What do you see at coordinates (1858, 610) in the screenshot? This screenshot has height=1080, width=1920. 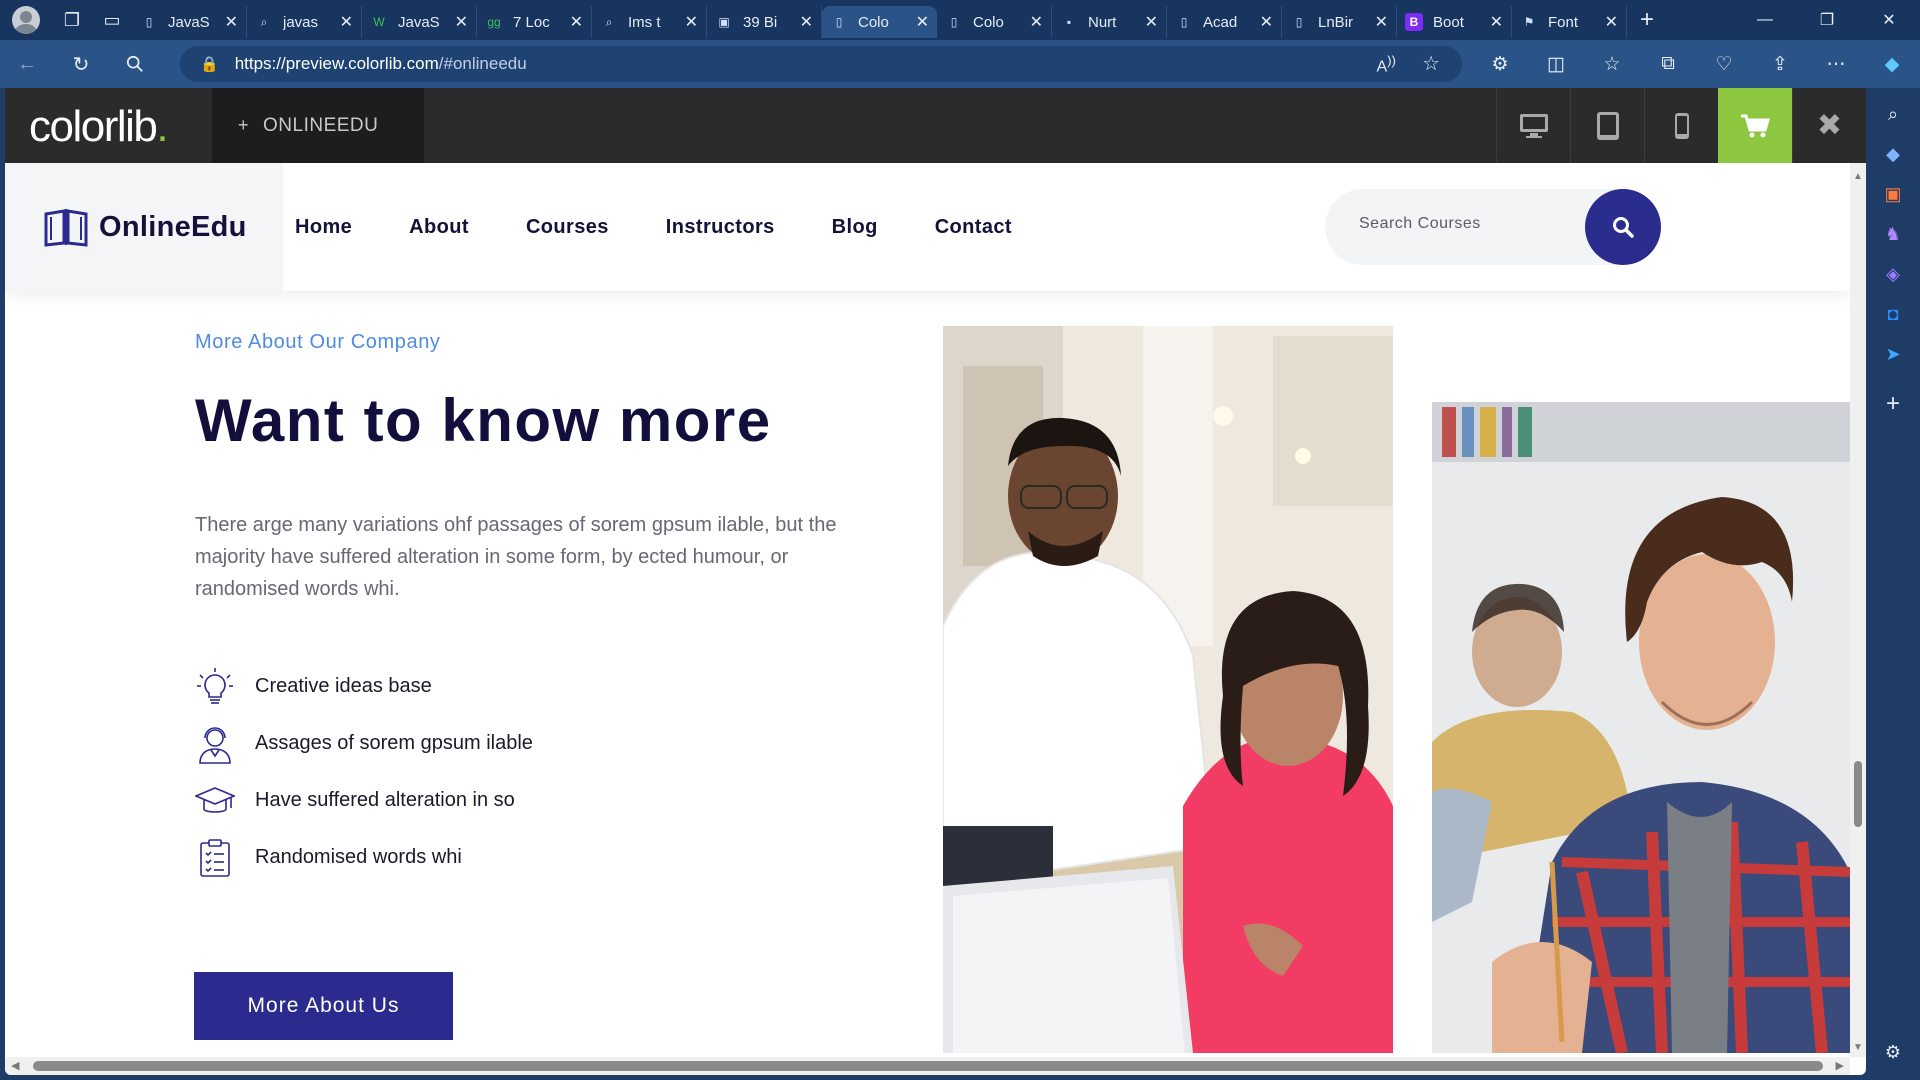 I see `vertical-scrollbar: ▲ ▼` at bounding box center [1858, 610].